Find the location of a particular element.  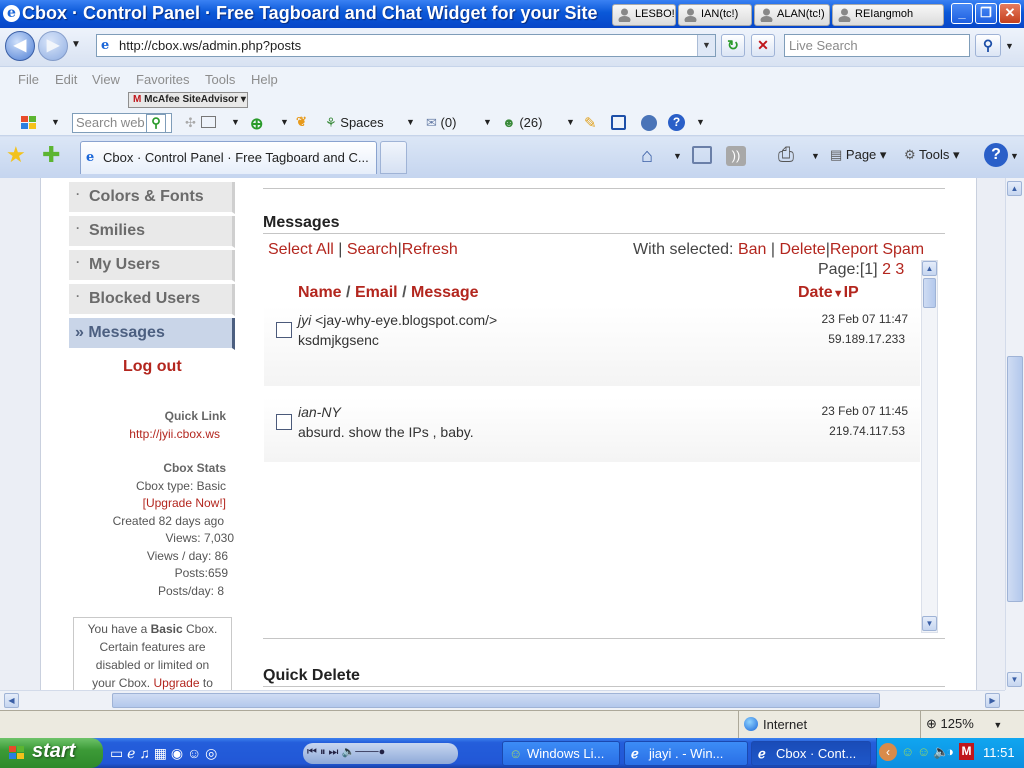

print-icon: ⎙ is located at coordinates (786, 155).